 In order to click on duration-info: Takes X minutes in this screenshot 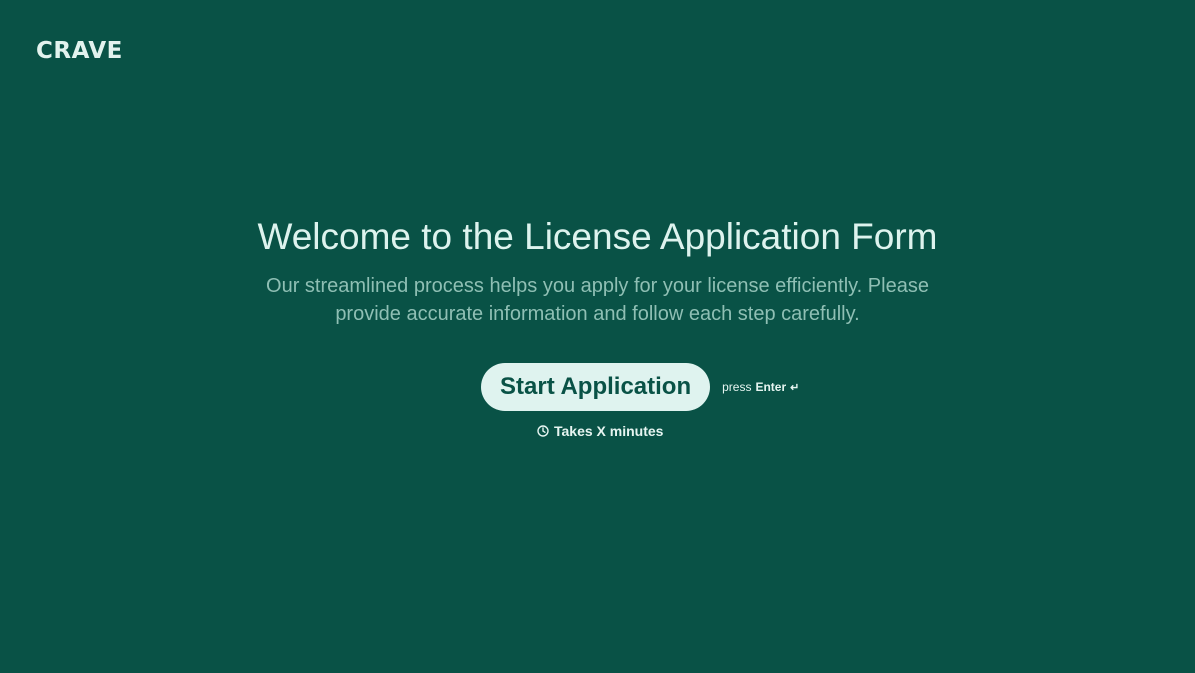, I will do `click(600, 431)`.